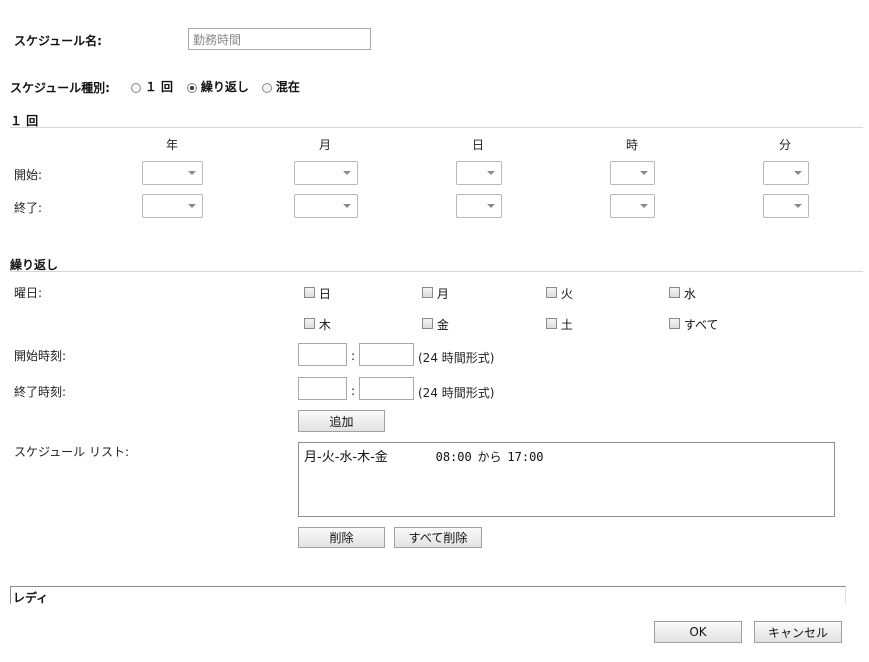 This screenshot has height=662, width=869. I want to click on day-sat-checkbox, so click(551, 323).